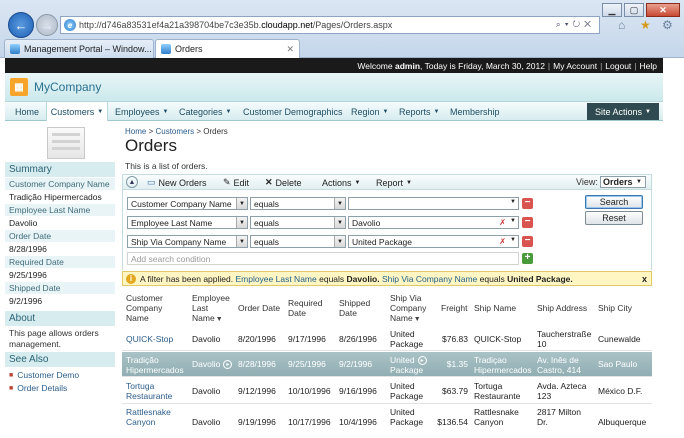 The height and width of the screenshot is (438, 684). What do you see at coordinates (187, 241) in the screenshot?
I see `filter-field-select: Ship Via Company Name ▼` at bounding box center [187, 241].